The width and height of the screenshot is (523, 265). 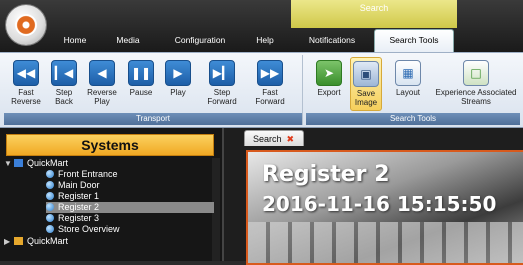 I want to click on tree-camera-register-3: Register 3, so click(x=72, y=218).